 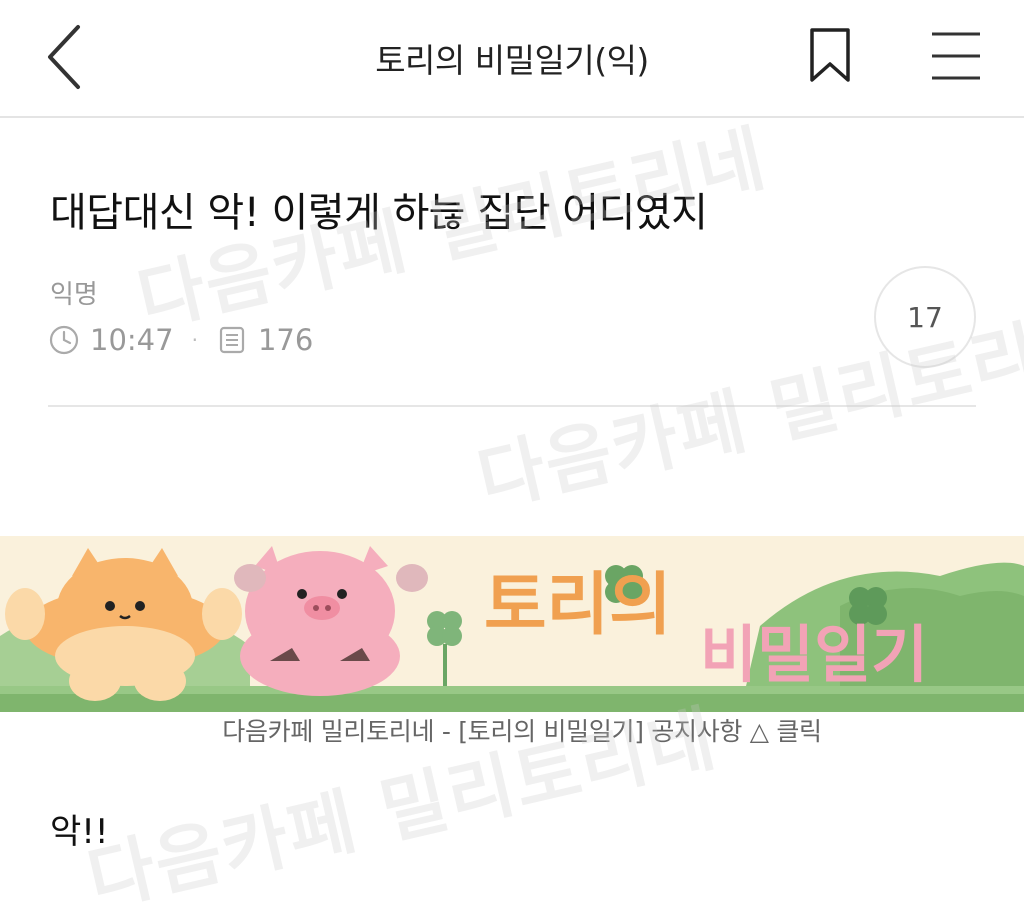 I want to click on top-app-bar: 토리의 비밀일기(익), so click(x=512, y=59).